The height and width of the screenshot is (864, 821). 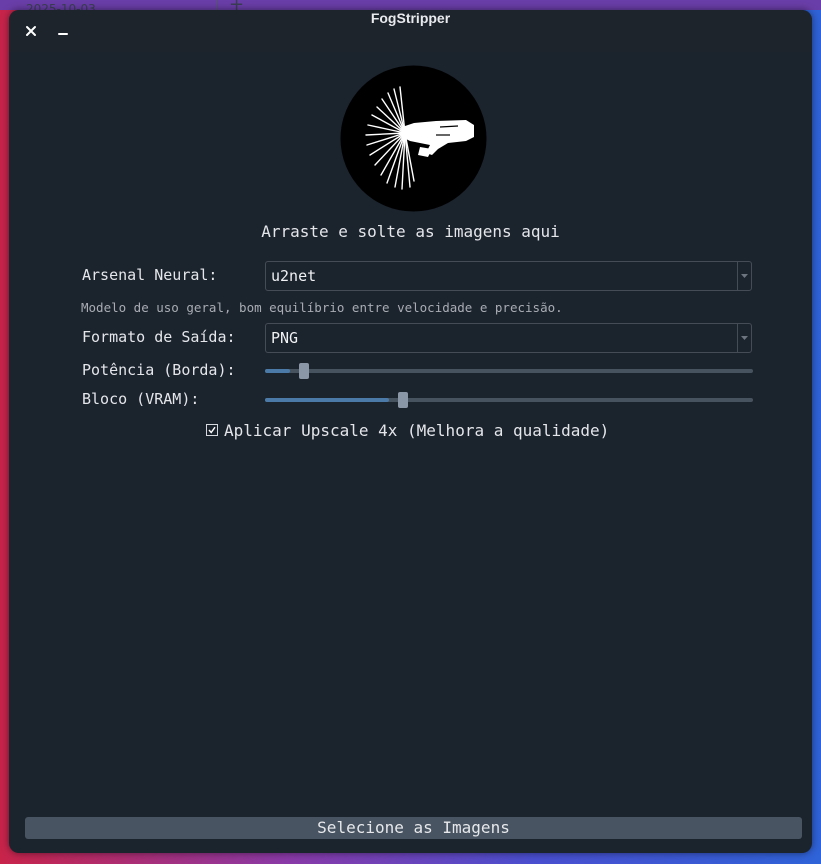 I want to click on minimize-icon, so click(x=63, y=34).